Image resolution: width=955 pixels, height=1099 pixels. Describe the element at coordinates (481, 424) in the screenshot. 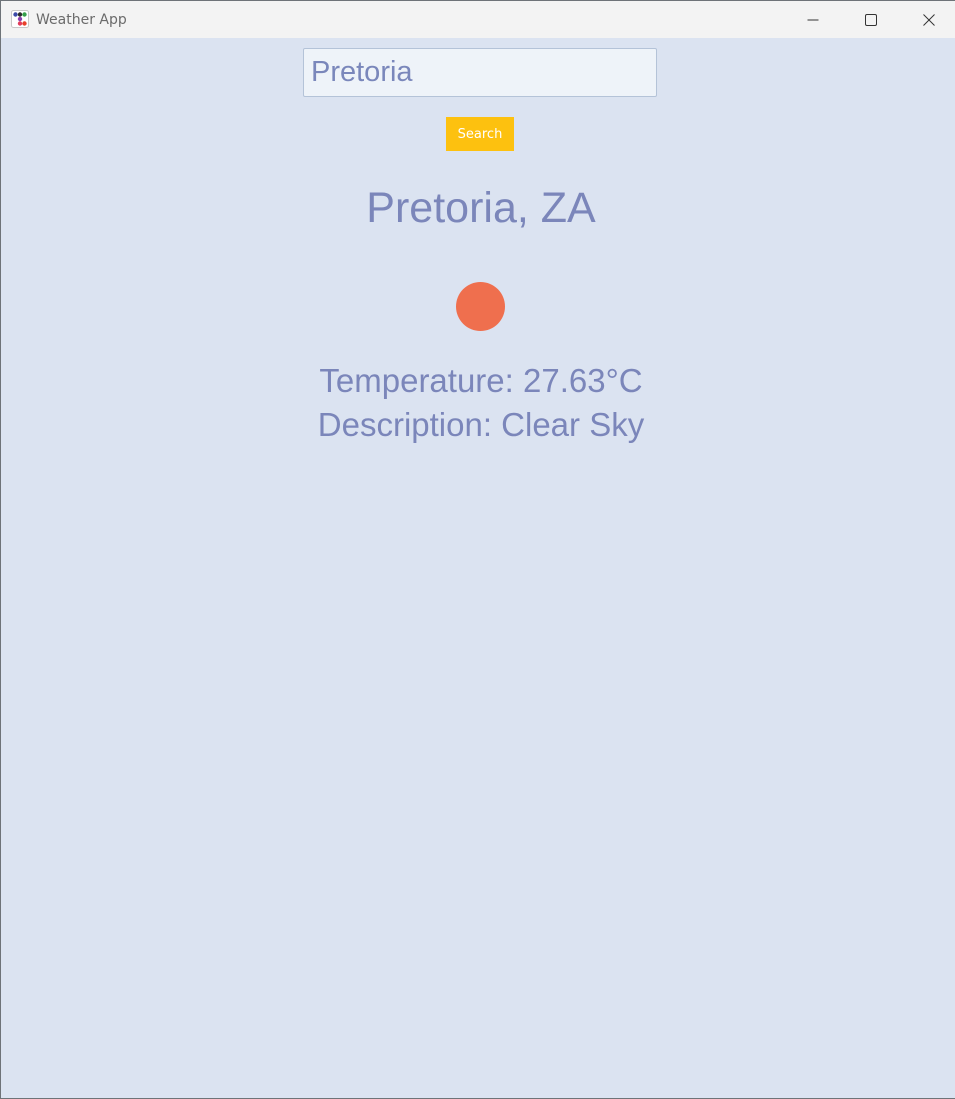

I see `description-text: Description: Clear Sky` at that location.